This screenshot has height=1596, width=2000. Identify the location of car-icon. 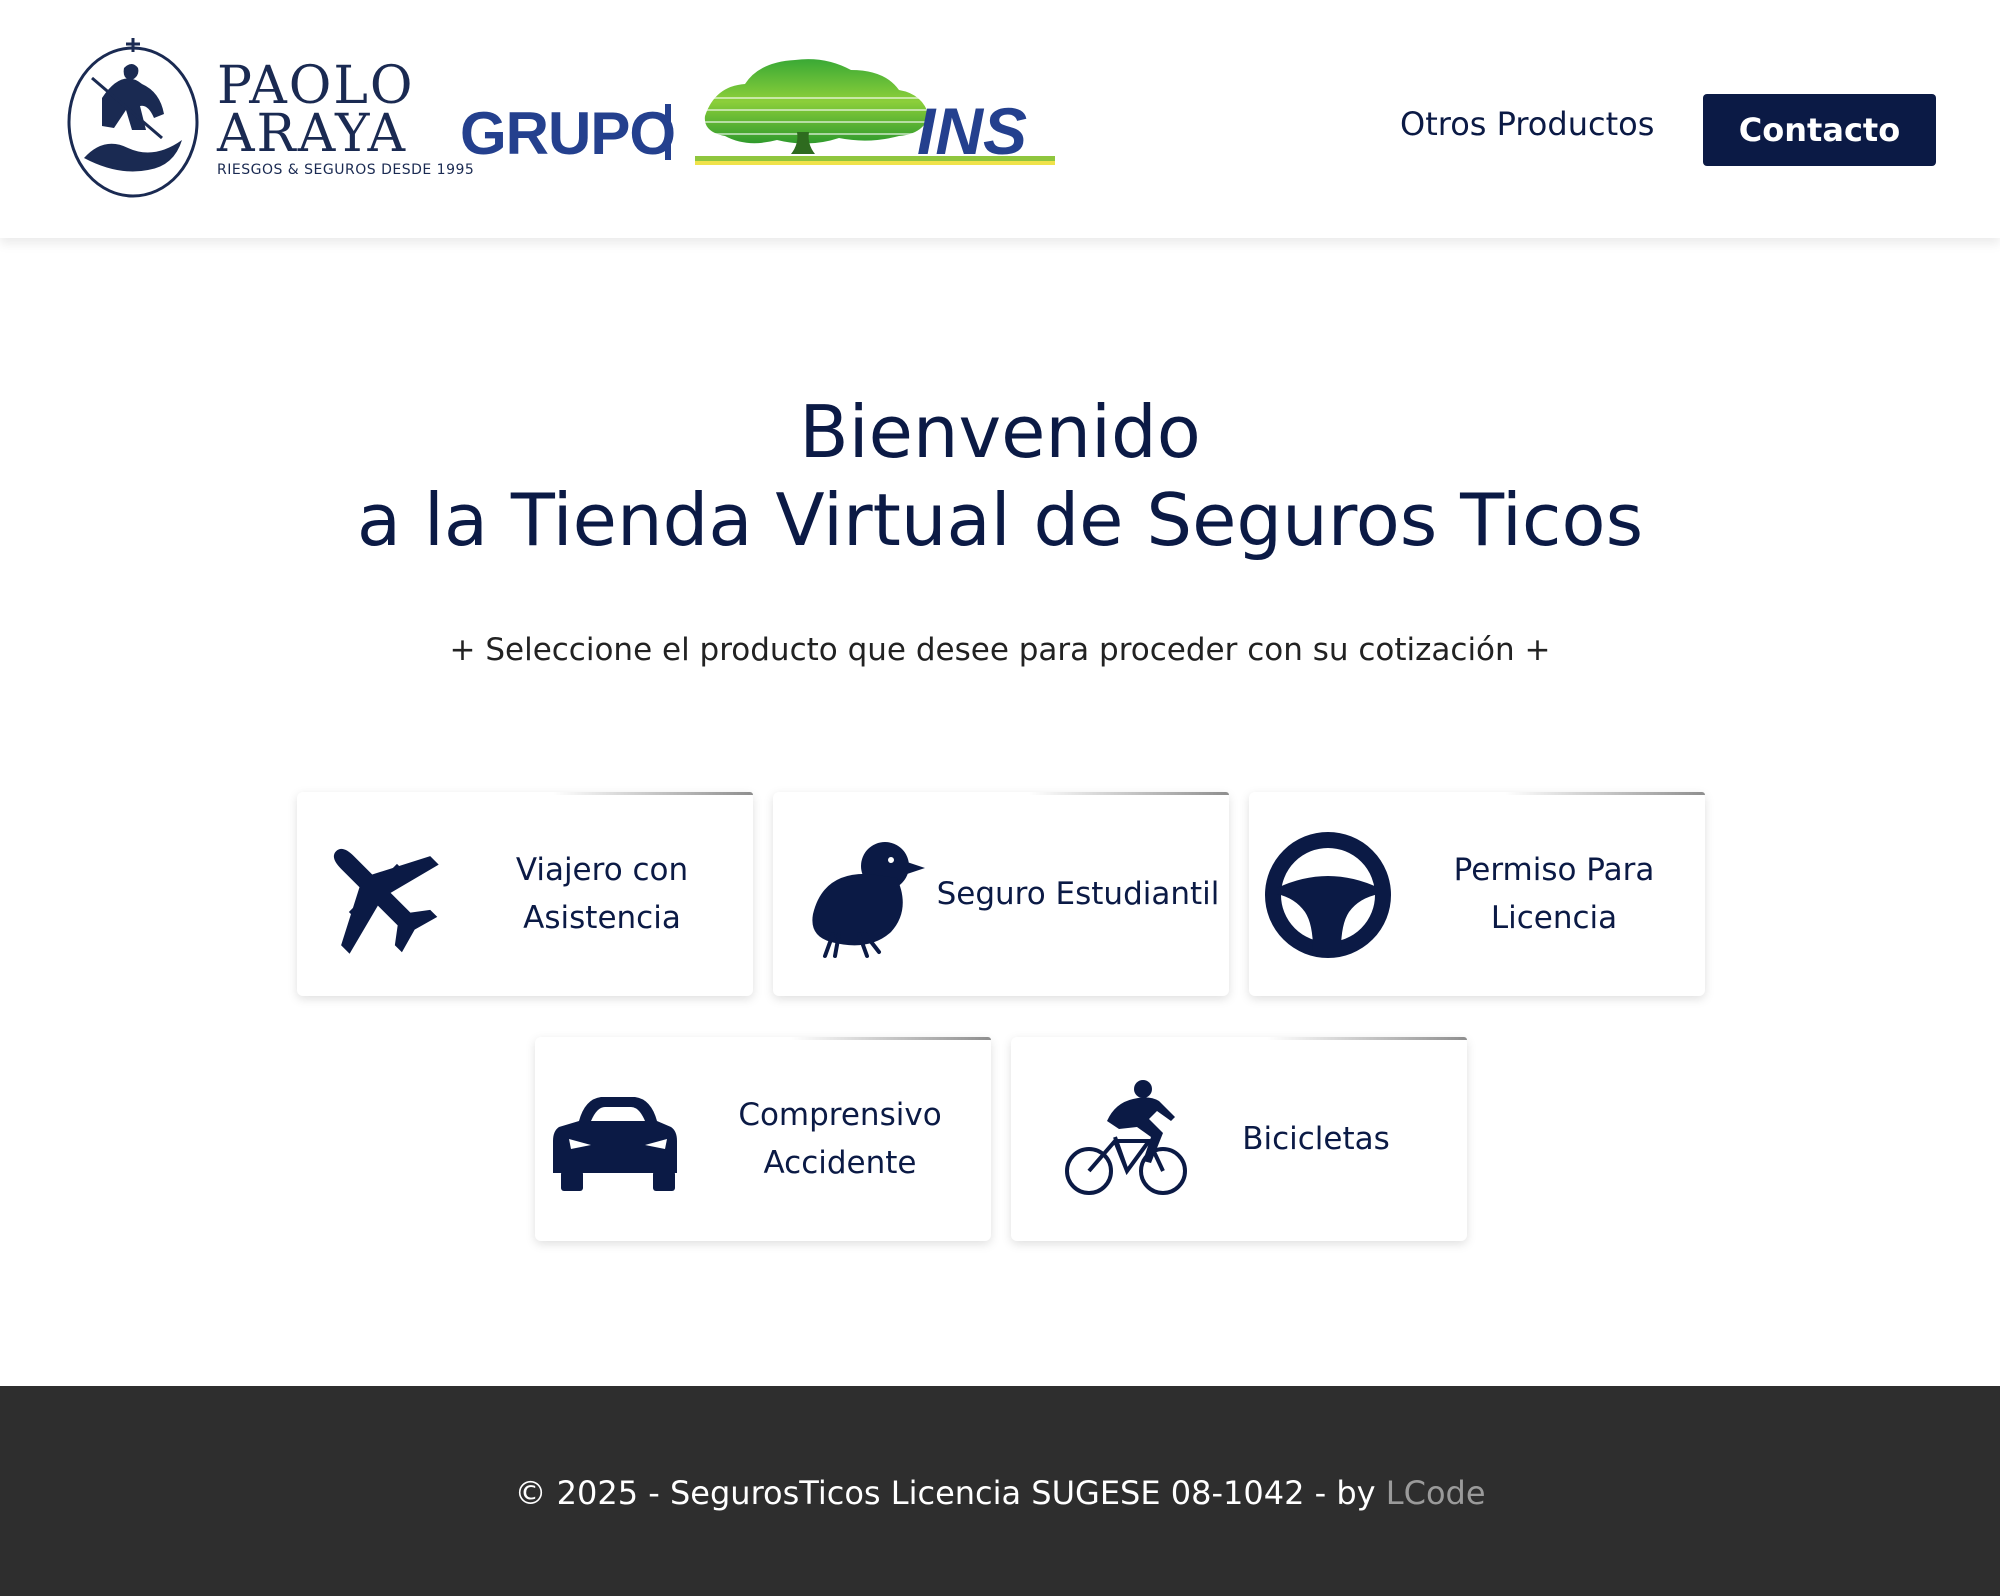
(615, 1144).